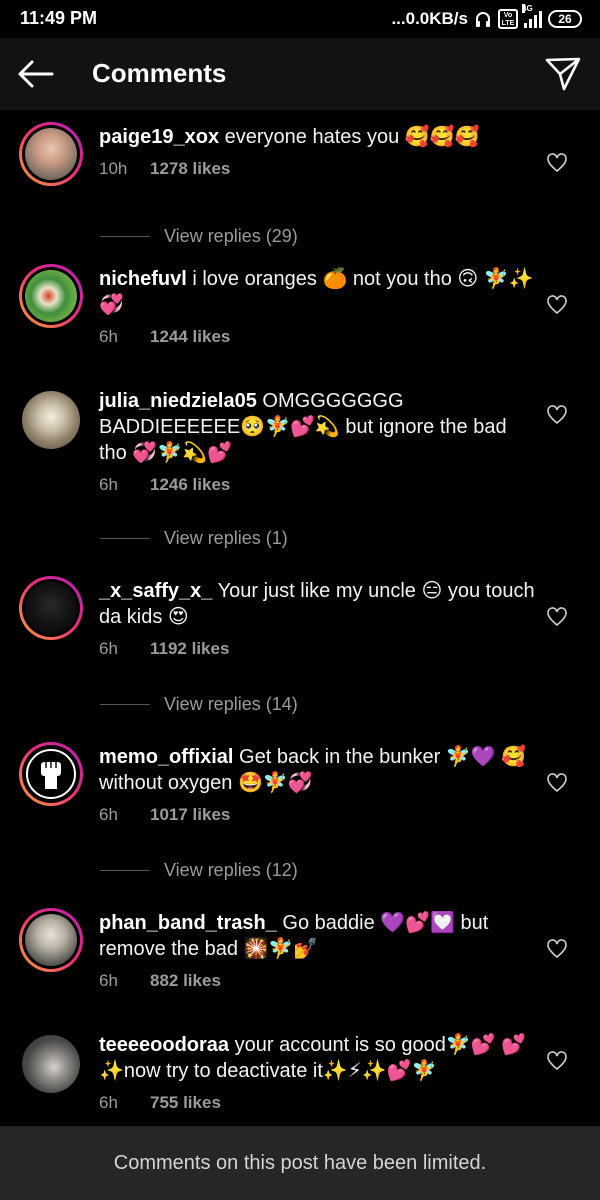  Describe the element at coordinates (143, 279) in the screenshot. I see `comment-username: nichefuvl` at that location.